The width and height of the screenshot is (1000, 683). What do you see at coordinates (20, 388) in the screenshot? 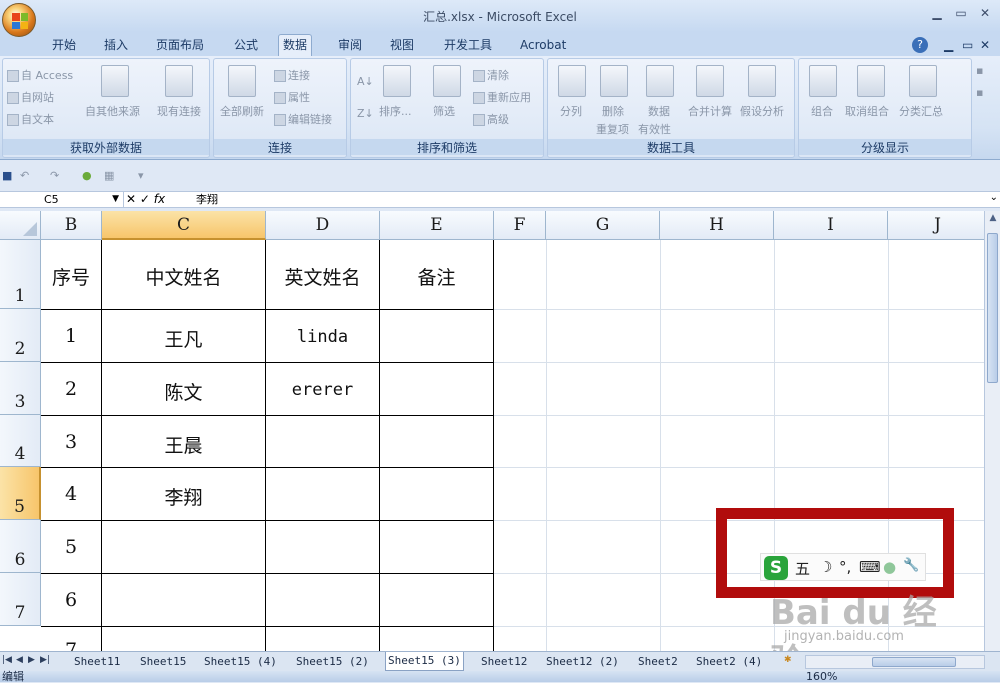
I see `row-header-3: 3` at bounding box center [20, 388].